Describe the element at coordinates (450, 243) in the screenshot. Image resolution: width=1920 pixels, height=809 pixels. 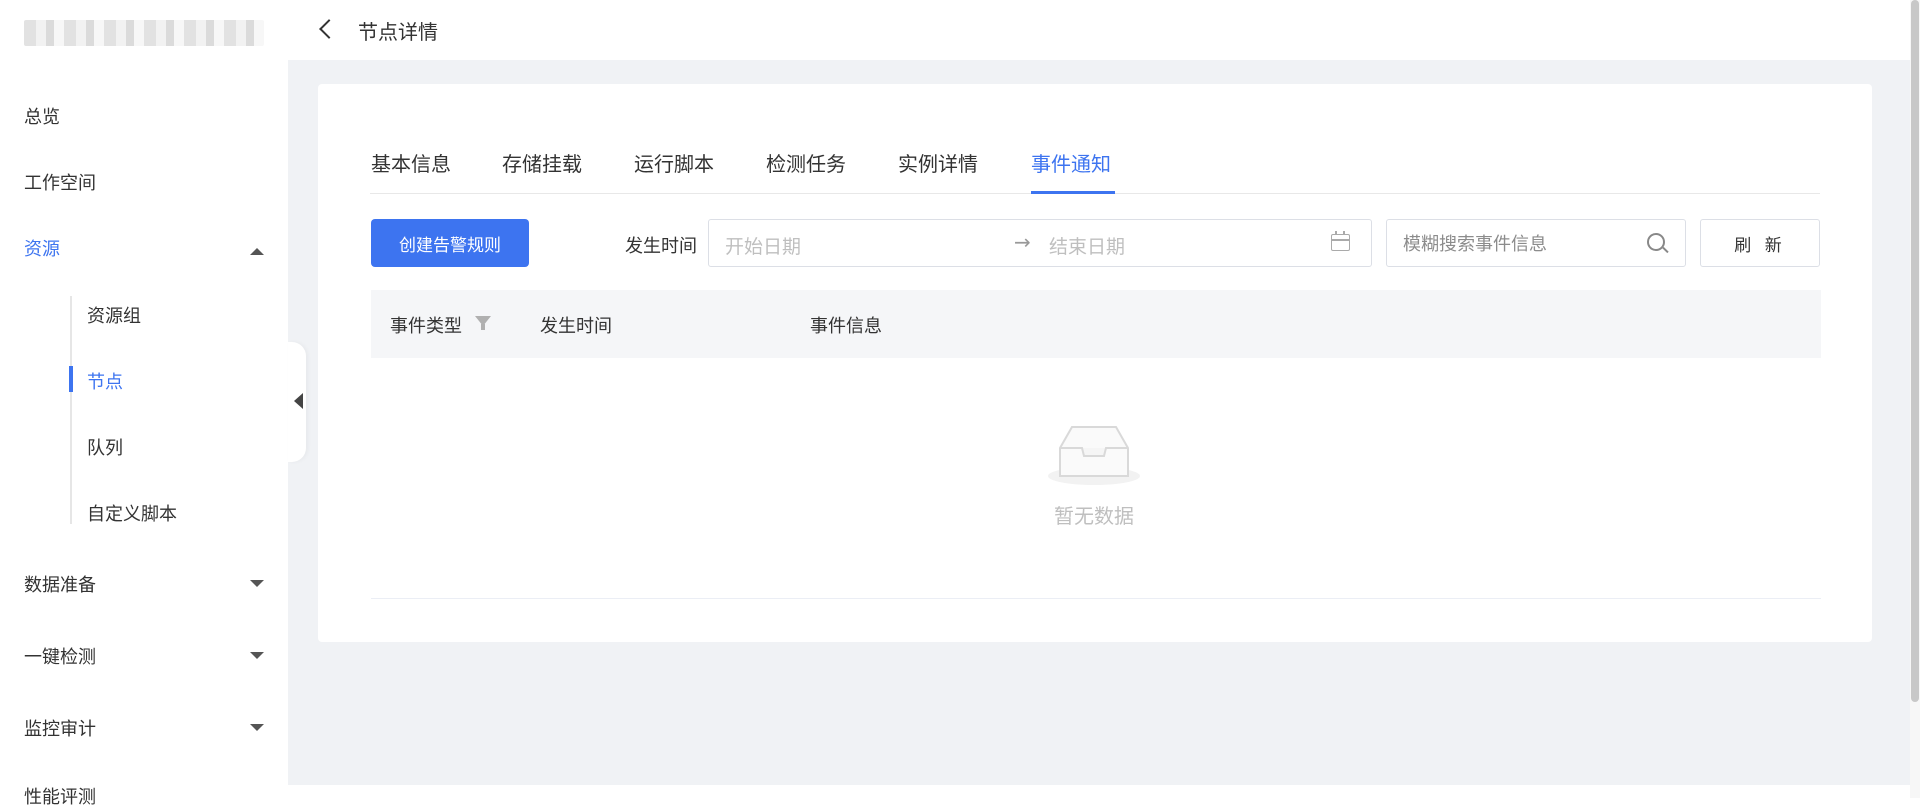
I see `create-alert-rule-button: 创建告警规则` at that location.